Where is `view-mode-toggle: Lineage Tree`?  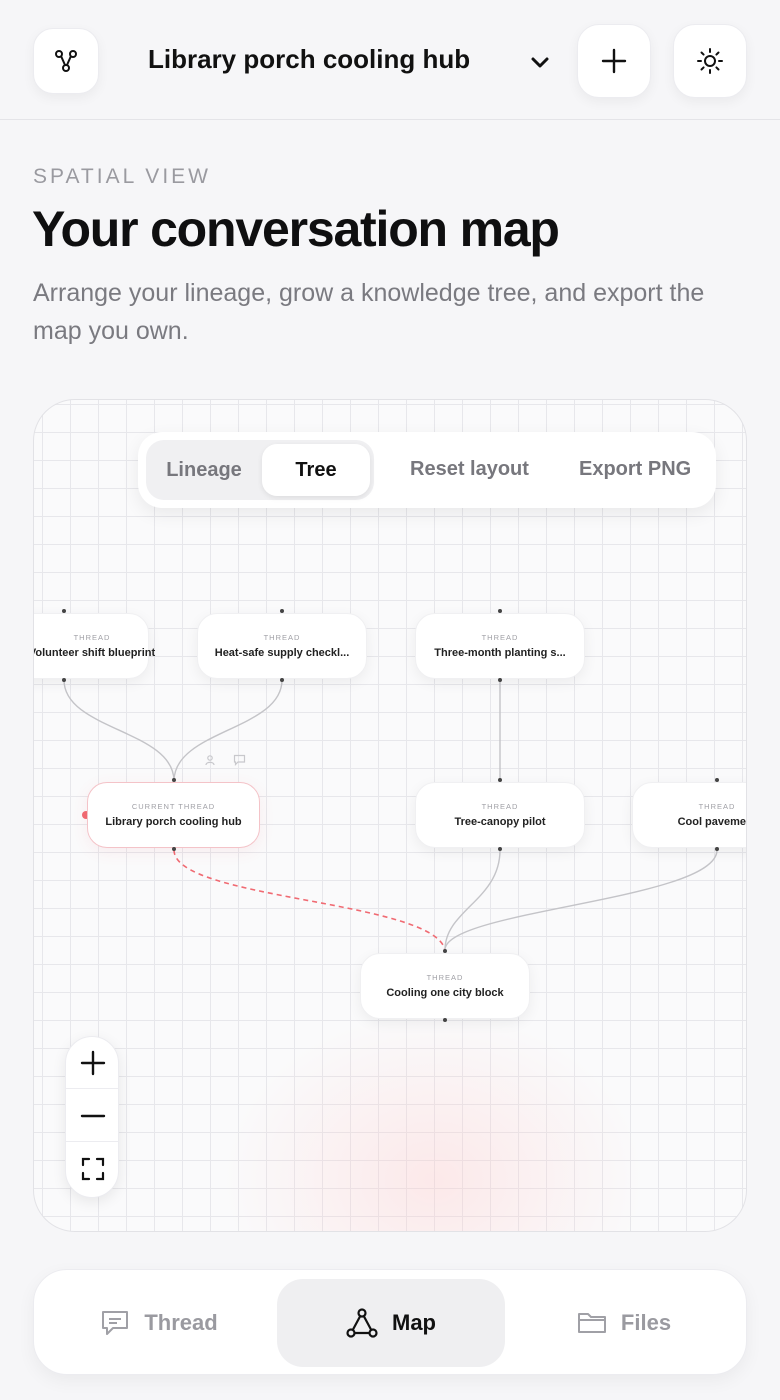
view-mode-toggle: Lineage Tree is located at coordinates (260, 470).